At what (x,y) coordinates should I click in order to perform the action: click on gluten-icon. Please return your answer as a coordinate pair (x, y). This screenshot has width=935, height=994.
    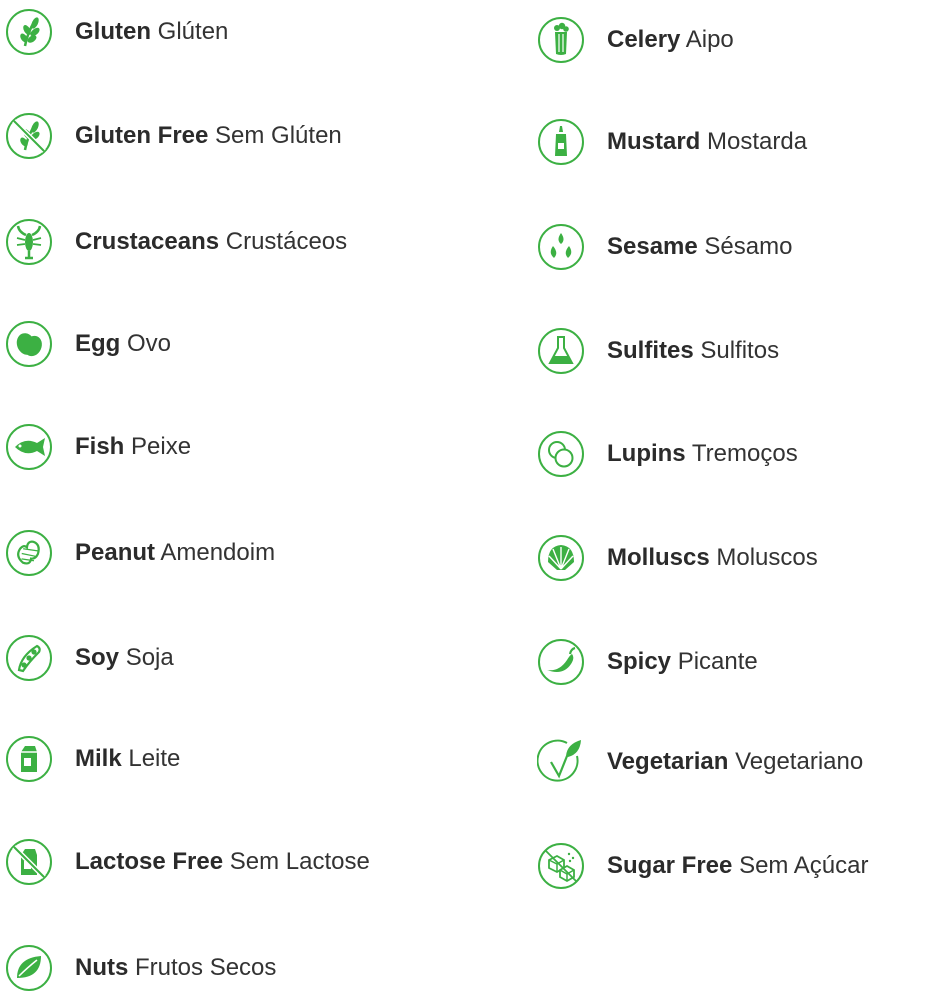
    Looking at the image, I should click on (29, 32).